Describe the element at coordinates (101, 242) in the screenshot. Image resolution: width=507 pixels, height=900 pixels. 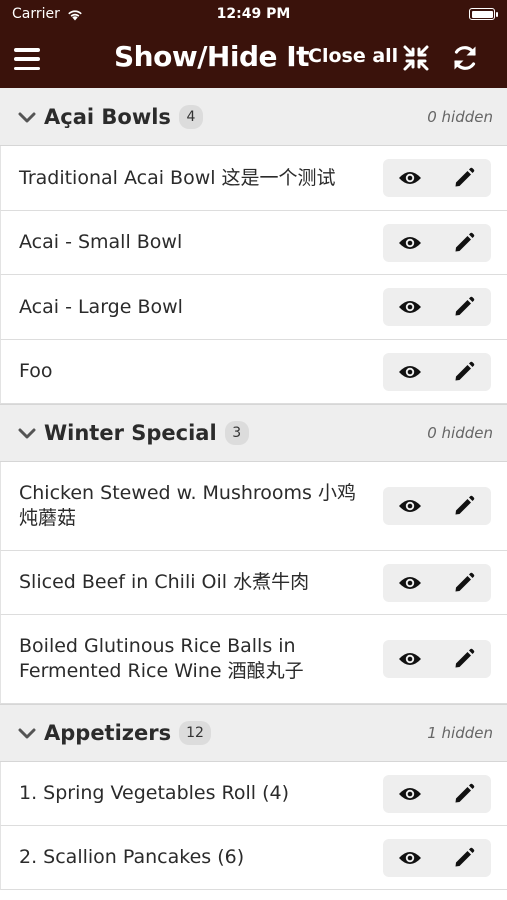
I see `item-label: Acai - Small Bowl` at that location.